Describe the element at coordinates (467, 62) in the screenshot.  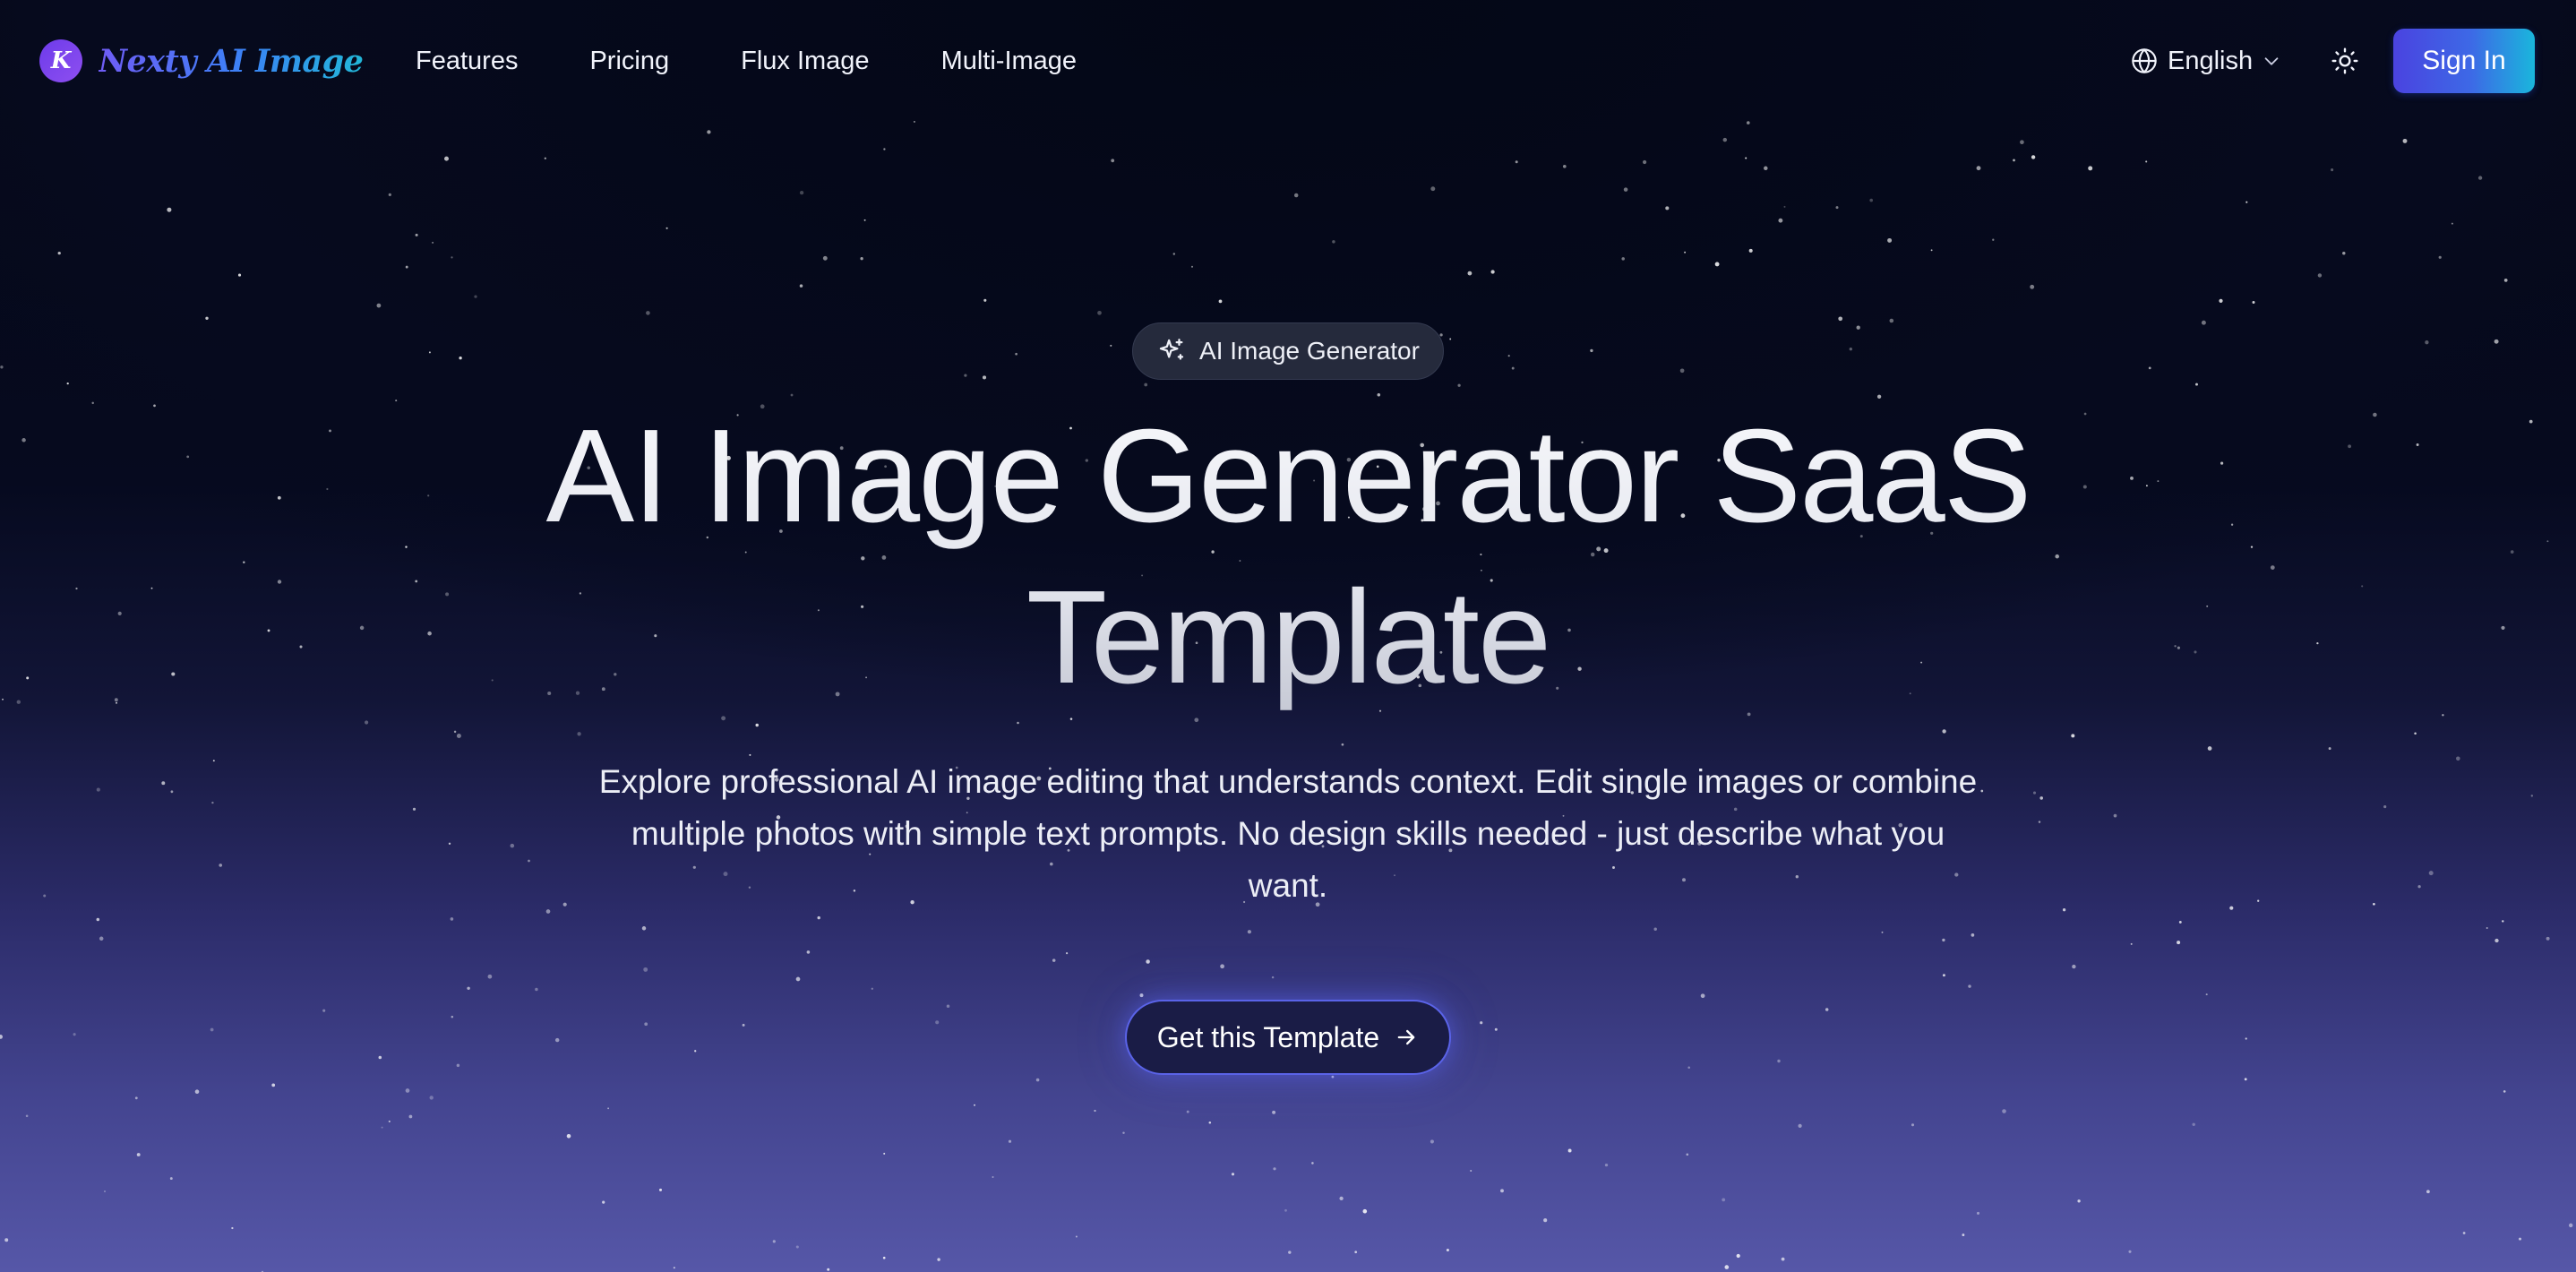
I see `nav-link-features: Features` at that location.